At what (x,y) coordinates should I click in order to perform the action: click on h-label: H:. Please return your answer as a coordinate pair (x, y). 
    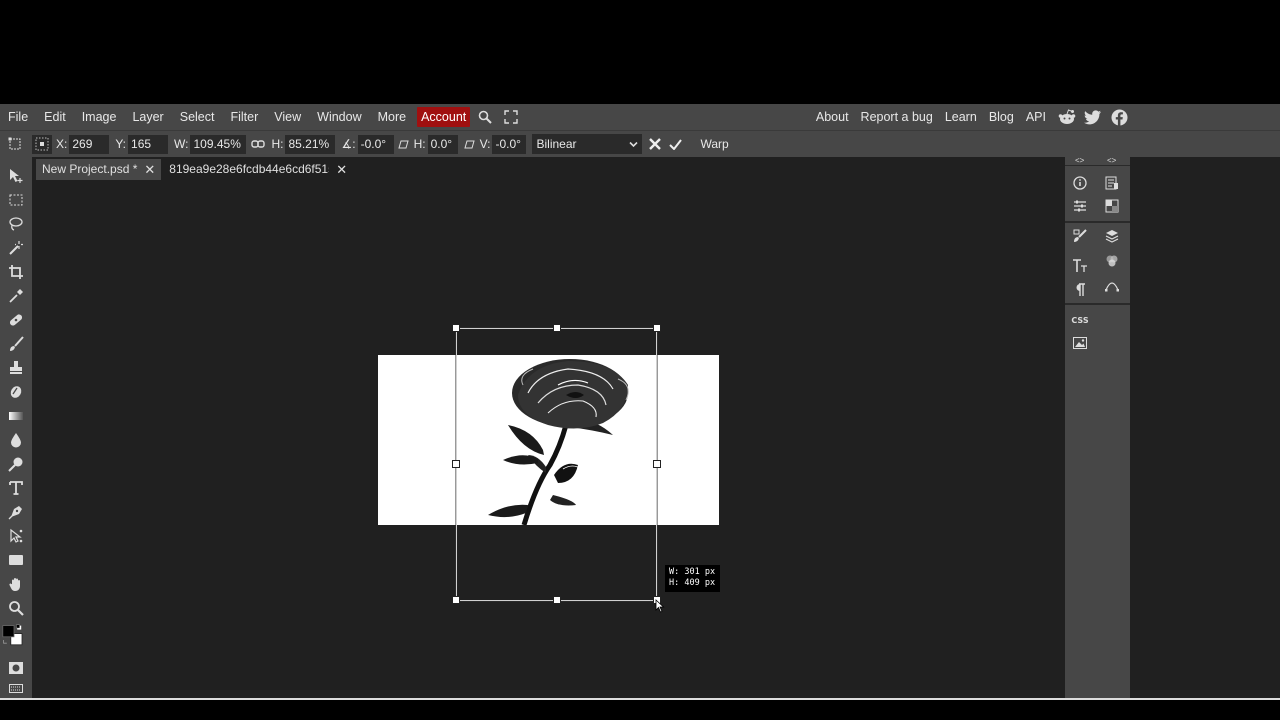
    Looking at the image, I should click on (277, 144).